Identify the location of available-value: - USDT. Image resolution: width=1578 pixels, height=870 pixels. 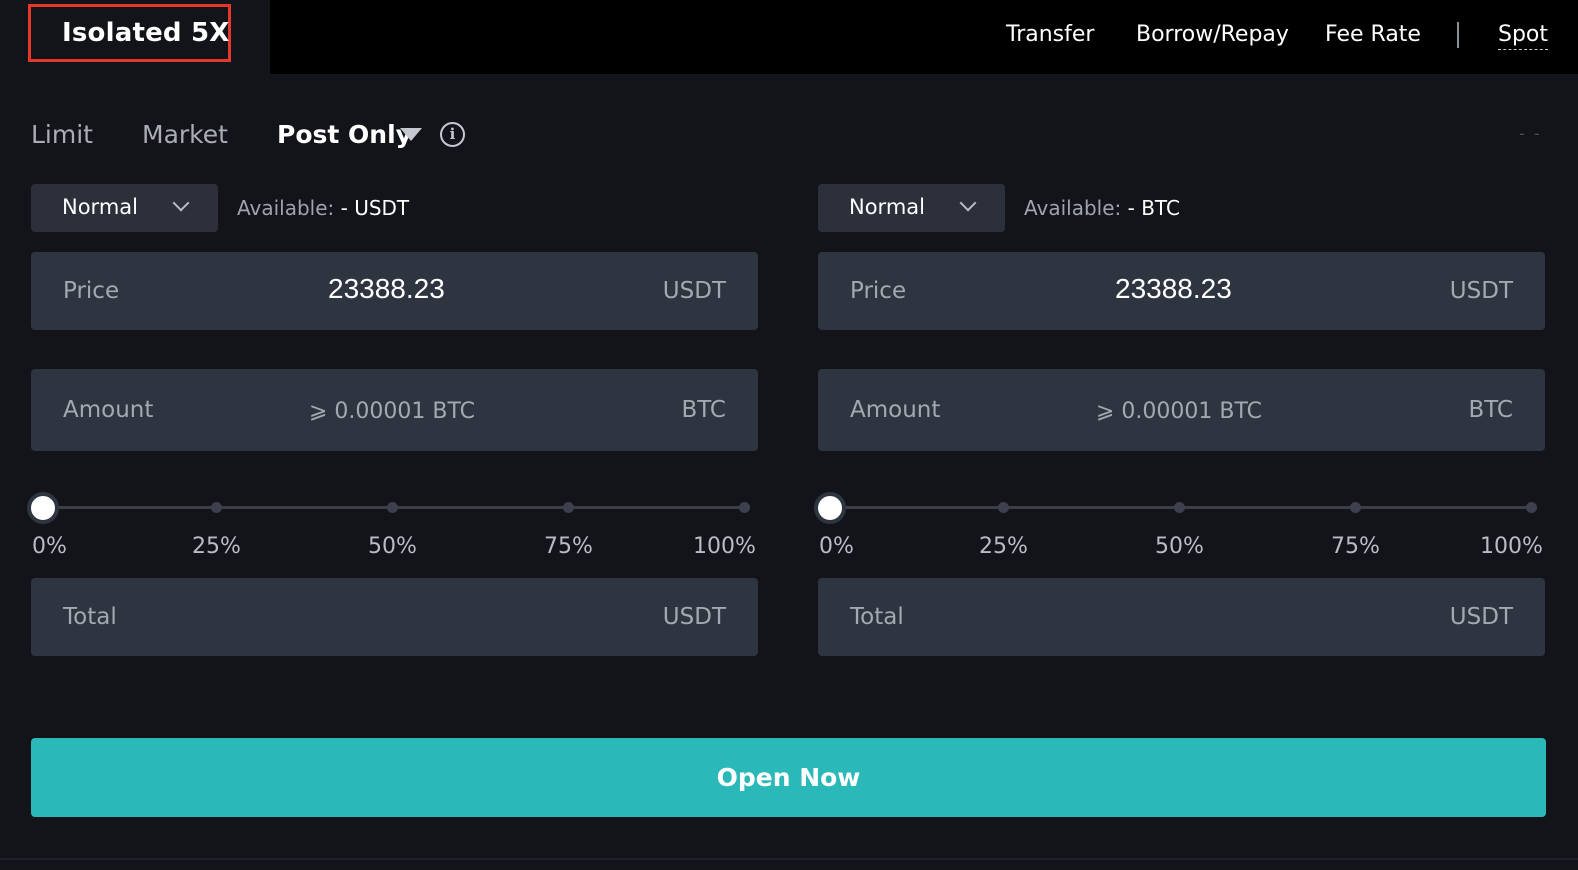
(375, 208).